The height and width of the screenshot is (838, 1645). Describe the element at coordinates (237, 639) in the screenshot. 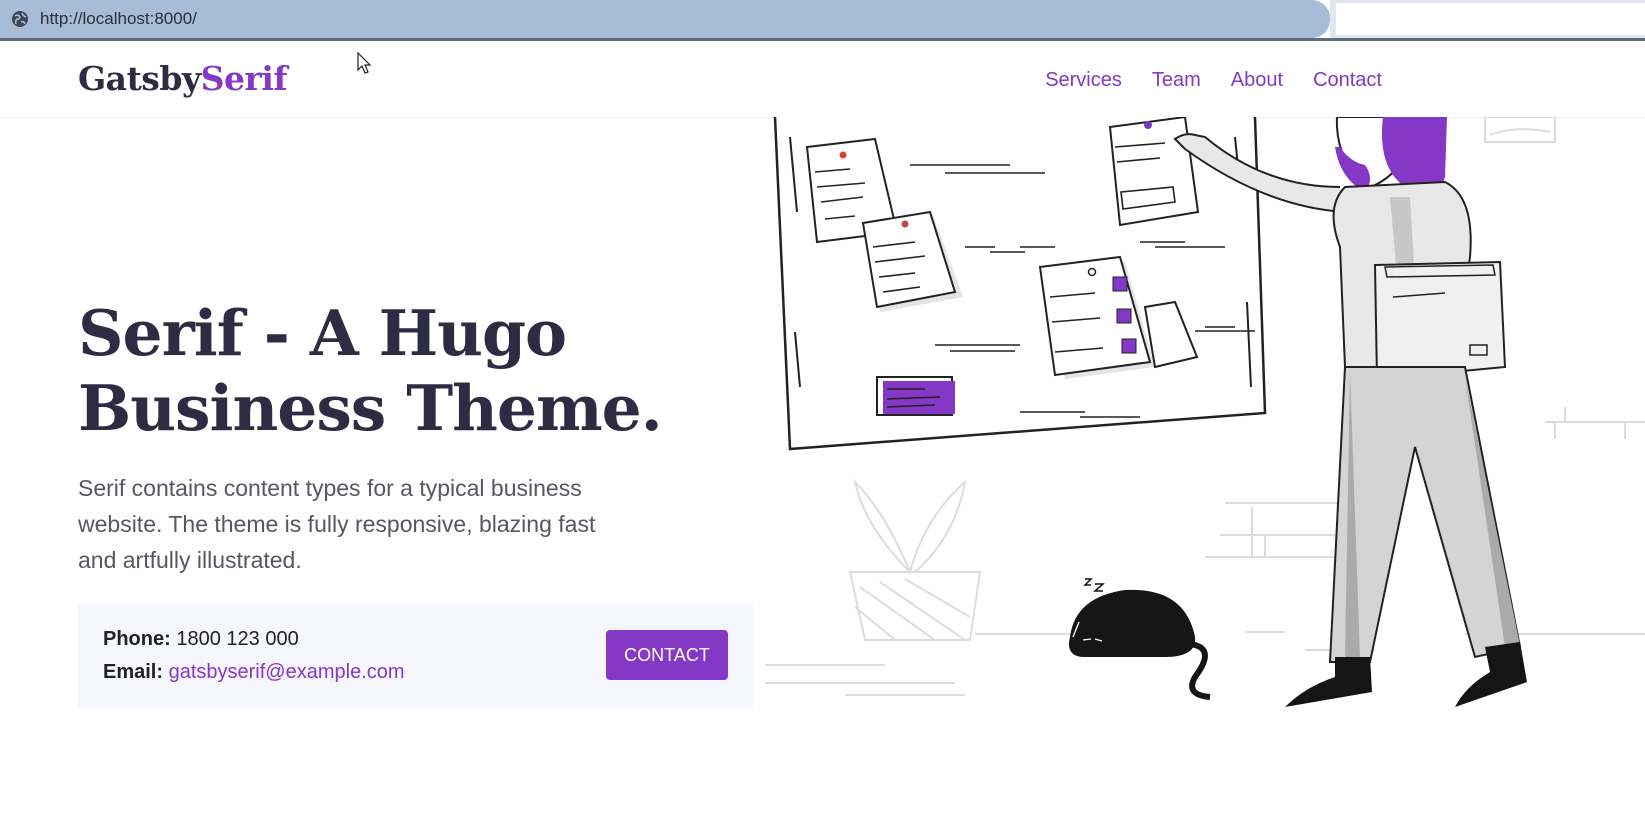

I see `phone-value: 1800 123 000` at that location.